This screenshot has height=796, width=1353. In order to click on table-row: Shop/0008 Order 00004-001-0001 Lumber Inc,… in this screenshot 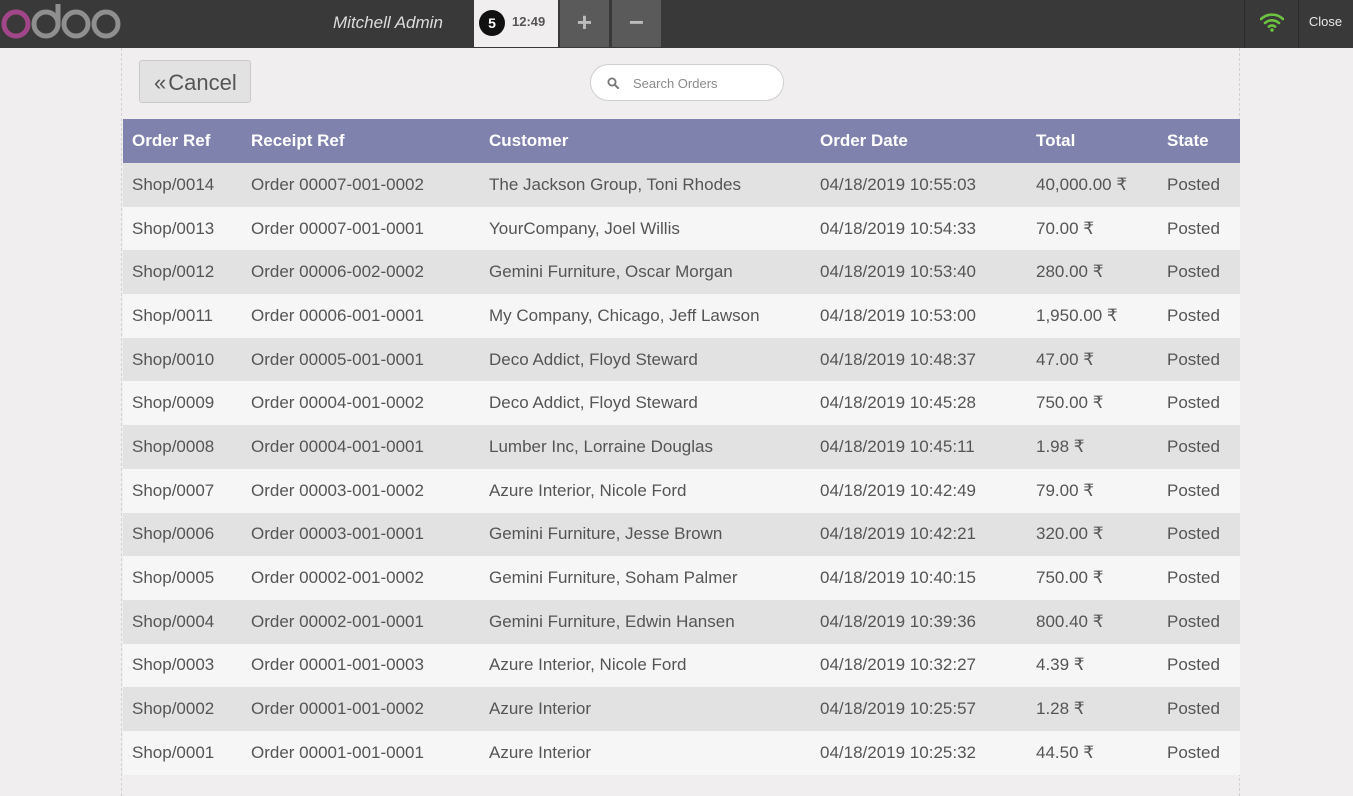, I will do `click(681, 447)`.